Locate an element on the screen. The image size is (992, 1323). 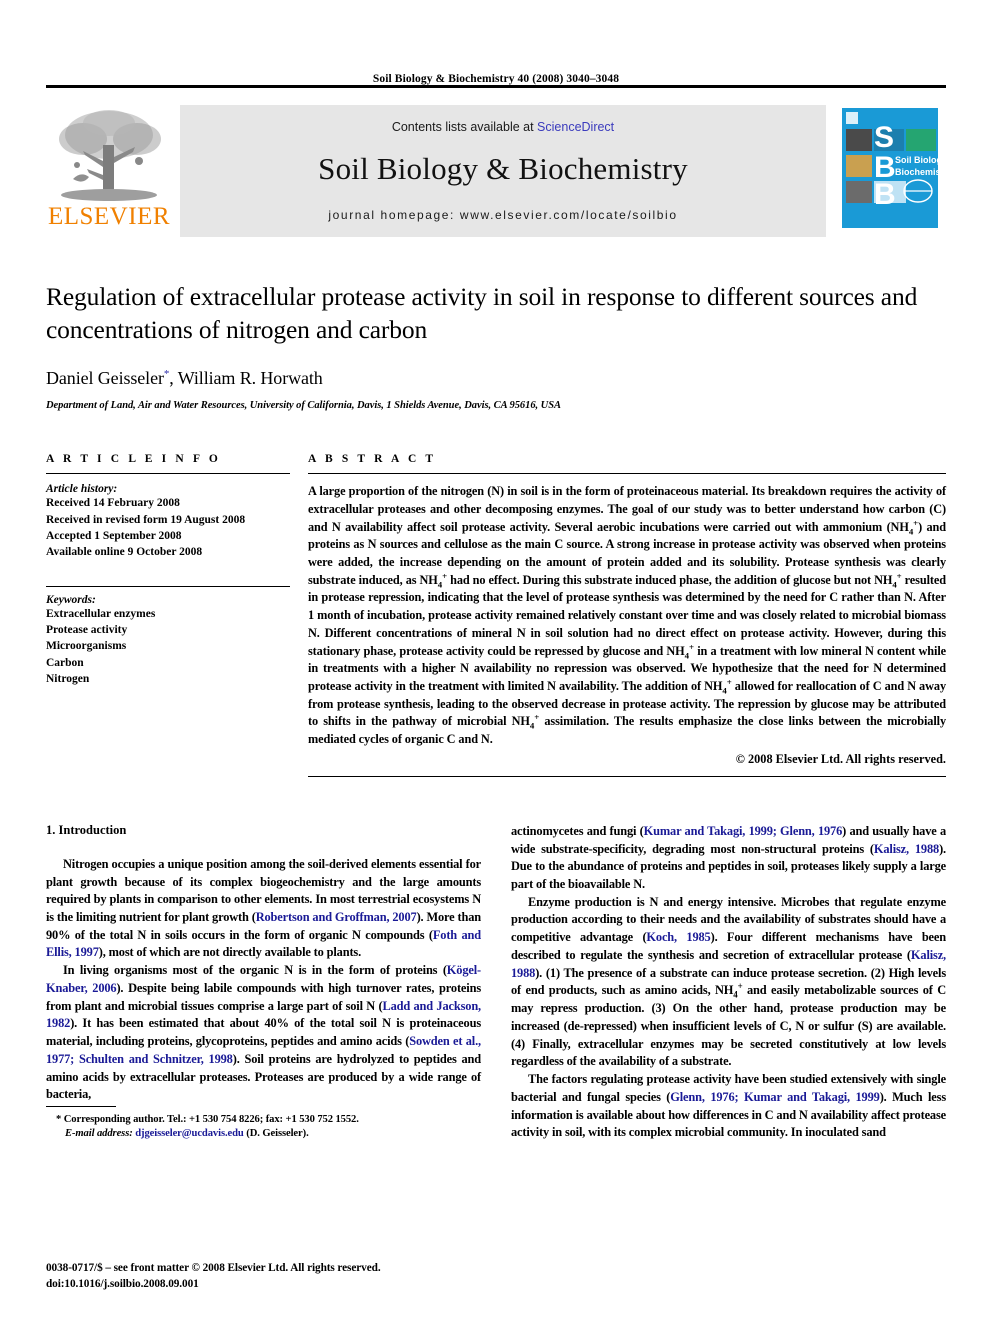
doi-line: doi:10.1016/j.soilbio.2008.09.001 is located at coordinates (213, 1285).